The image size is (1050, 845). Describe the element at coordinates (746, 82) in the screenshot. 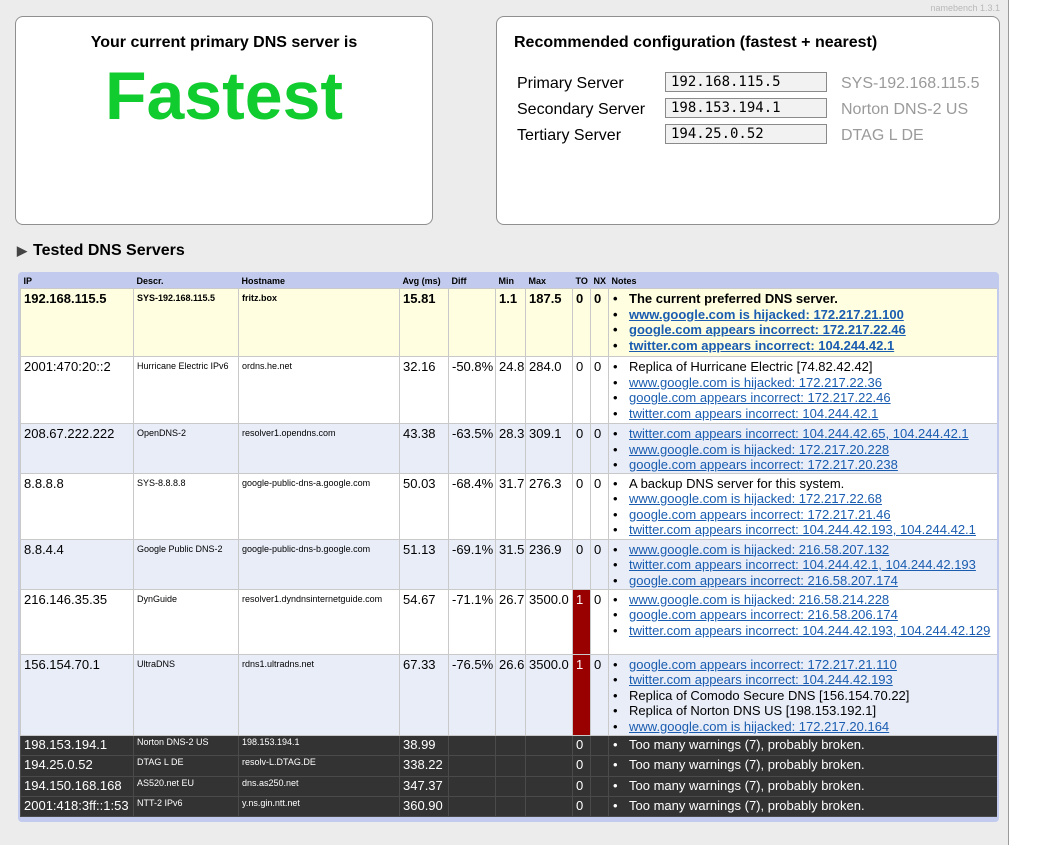

I see `primary-server-field` at that location.